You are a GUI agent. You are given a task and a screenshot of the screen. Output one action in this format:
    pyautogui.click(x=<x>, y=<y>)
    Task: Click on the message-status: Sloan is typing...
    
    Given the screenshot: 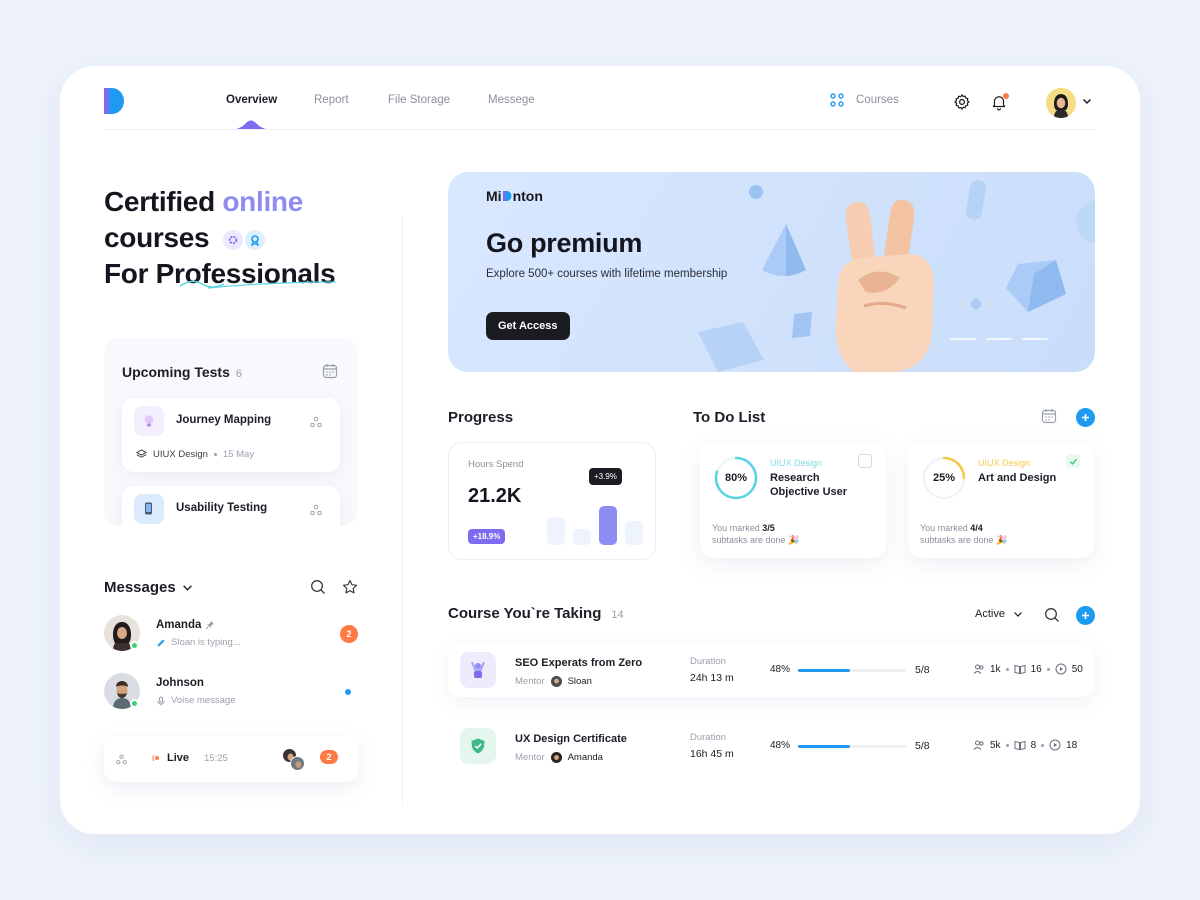 What is the action you would take?
    pyautogui.click(x=198, y=642)
    